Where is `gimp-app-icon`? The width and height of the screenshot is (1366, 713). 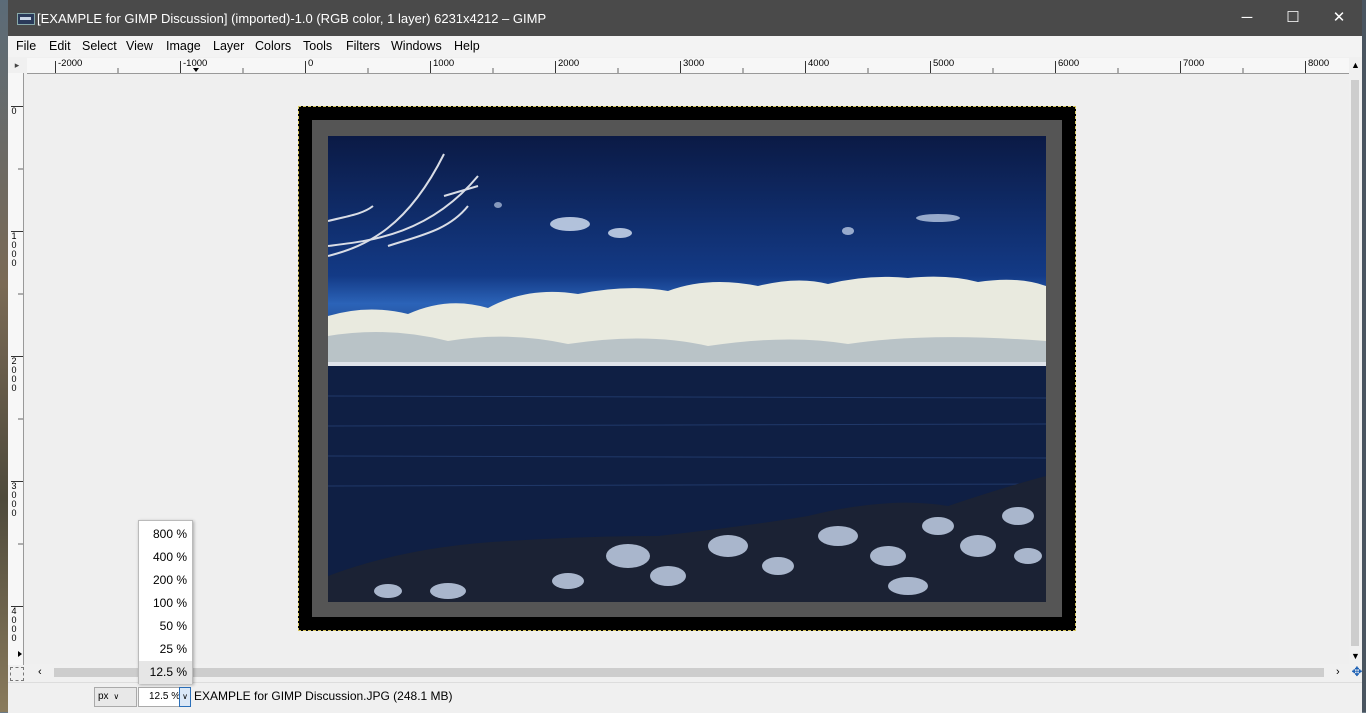
gimp-app-icon is located at coordinates (26, 19).